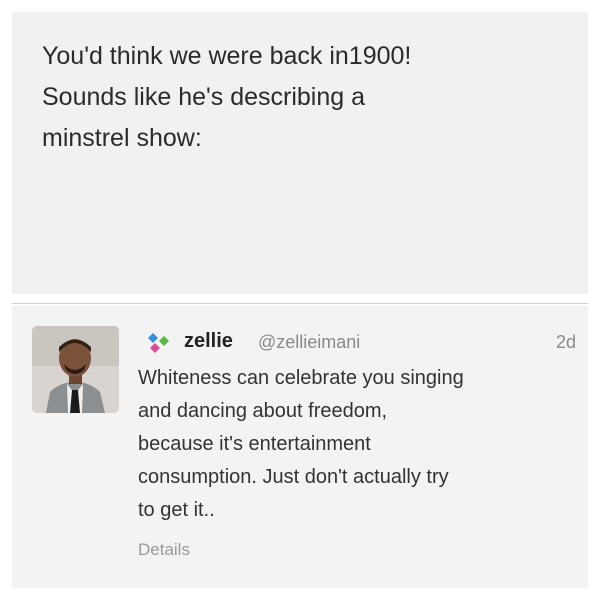 This screenshot has height=600, width=600. I want to click on details-link: Details, so click(164, 550).